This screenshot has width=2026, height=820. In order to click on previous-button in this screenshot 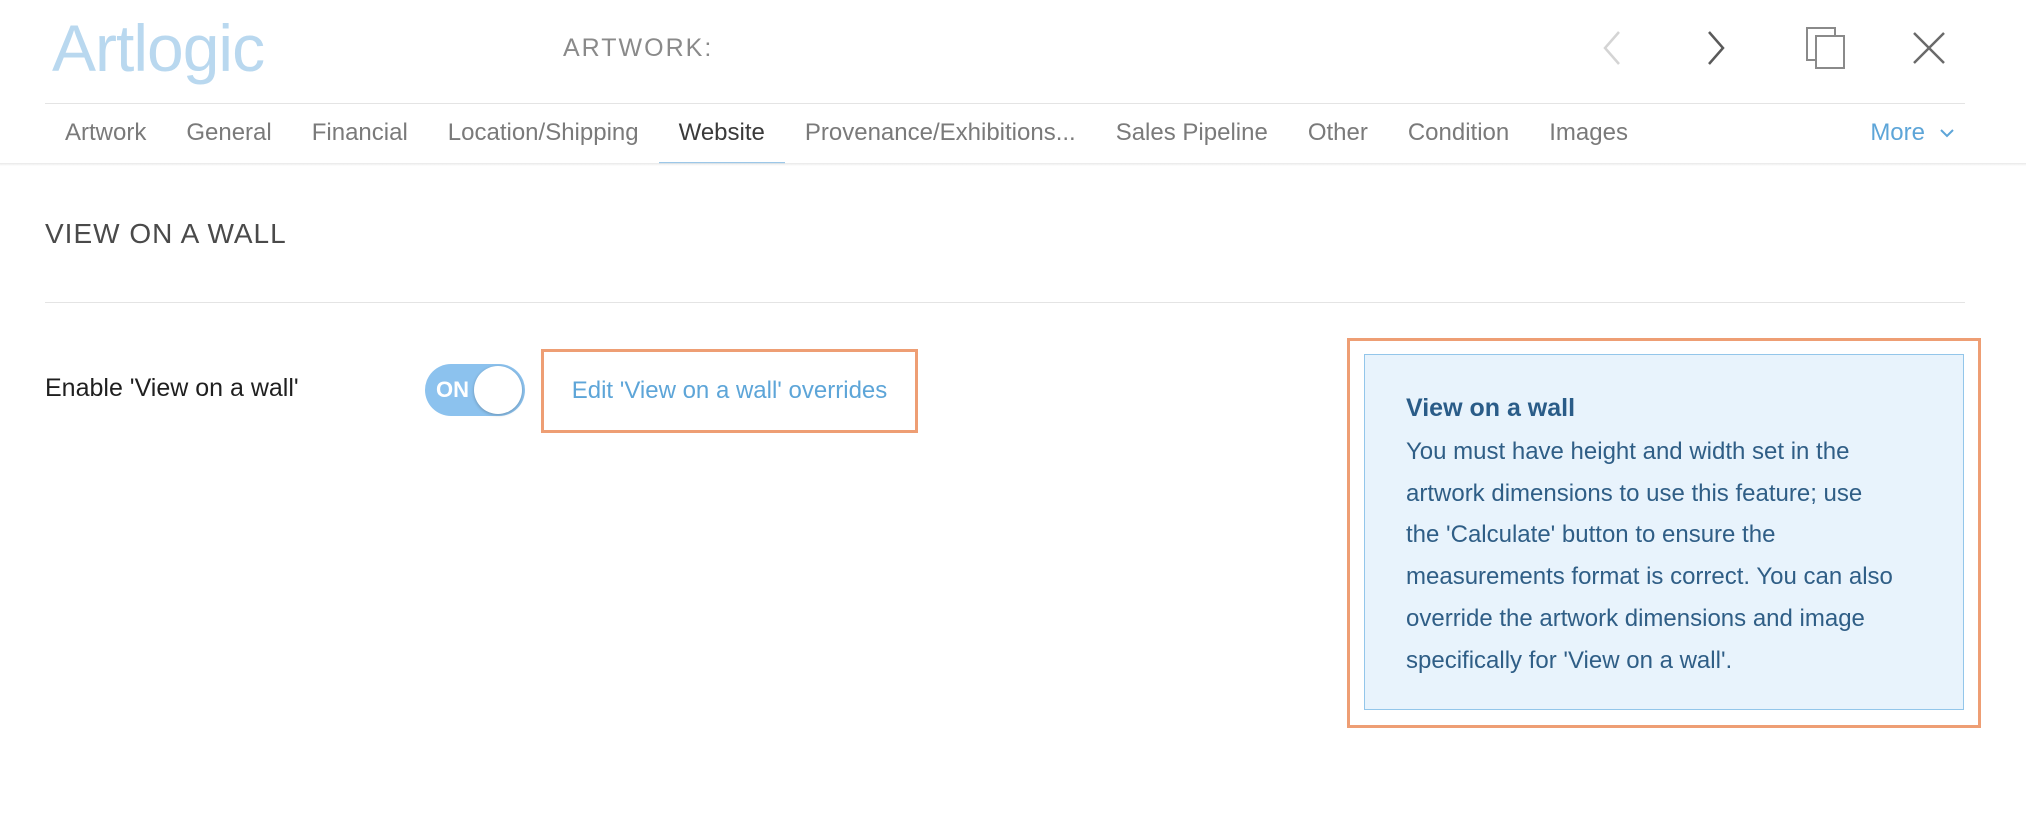, I will do `click(1612, 48)`.